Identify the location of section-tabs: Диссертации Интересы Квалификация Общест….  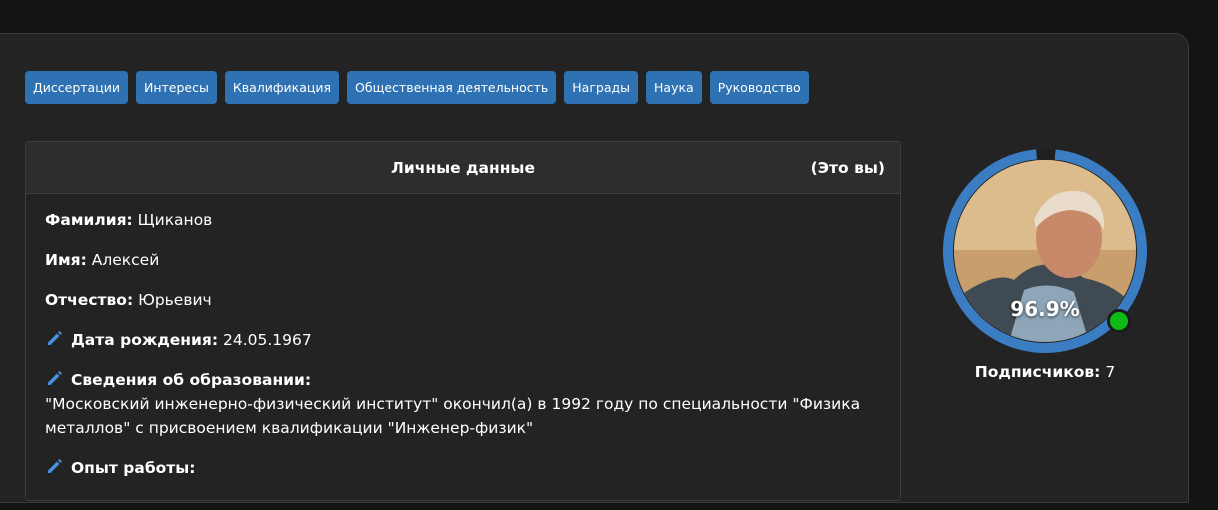
(417, 87).